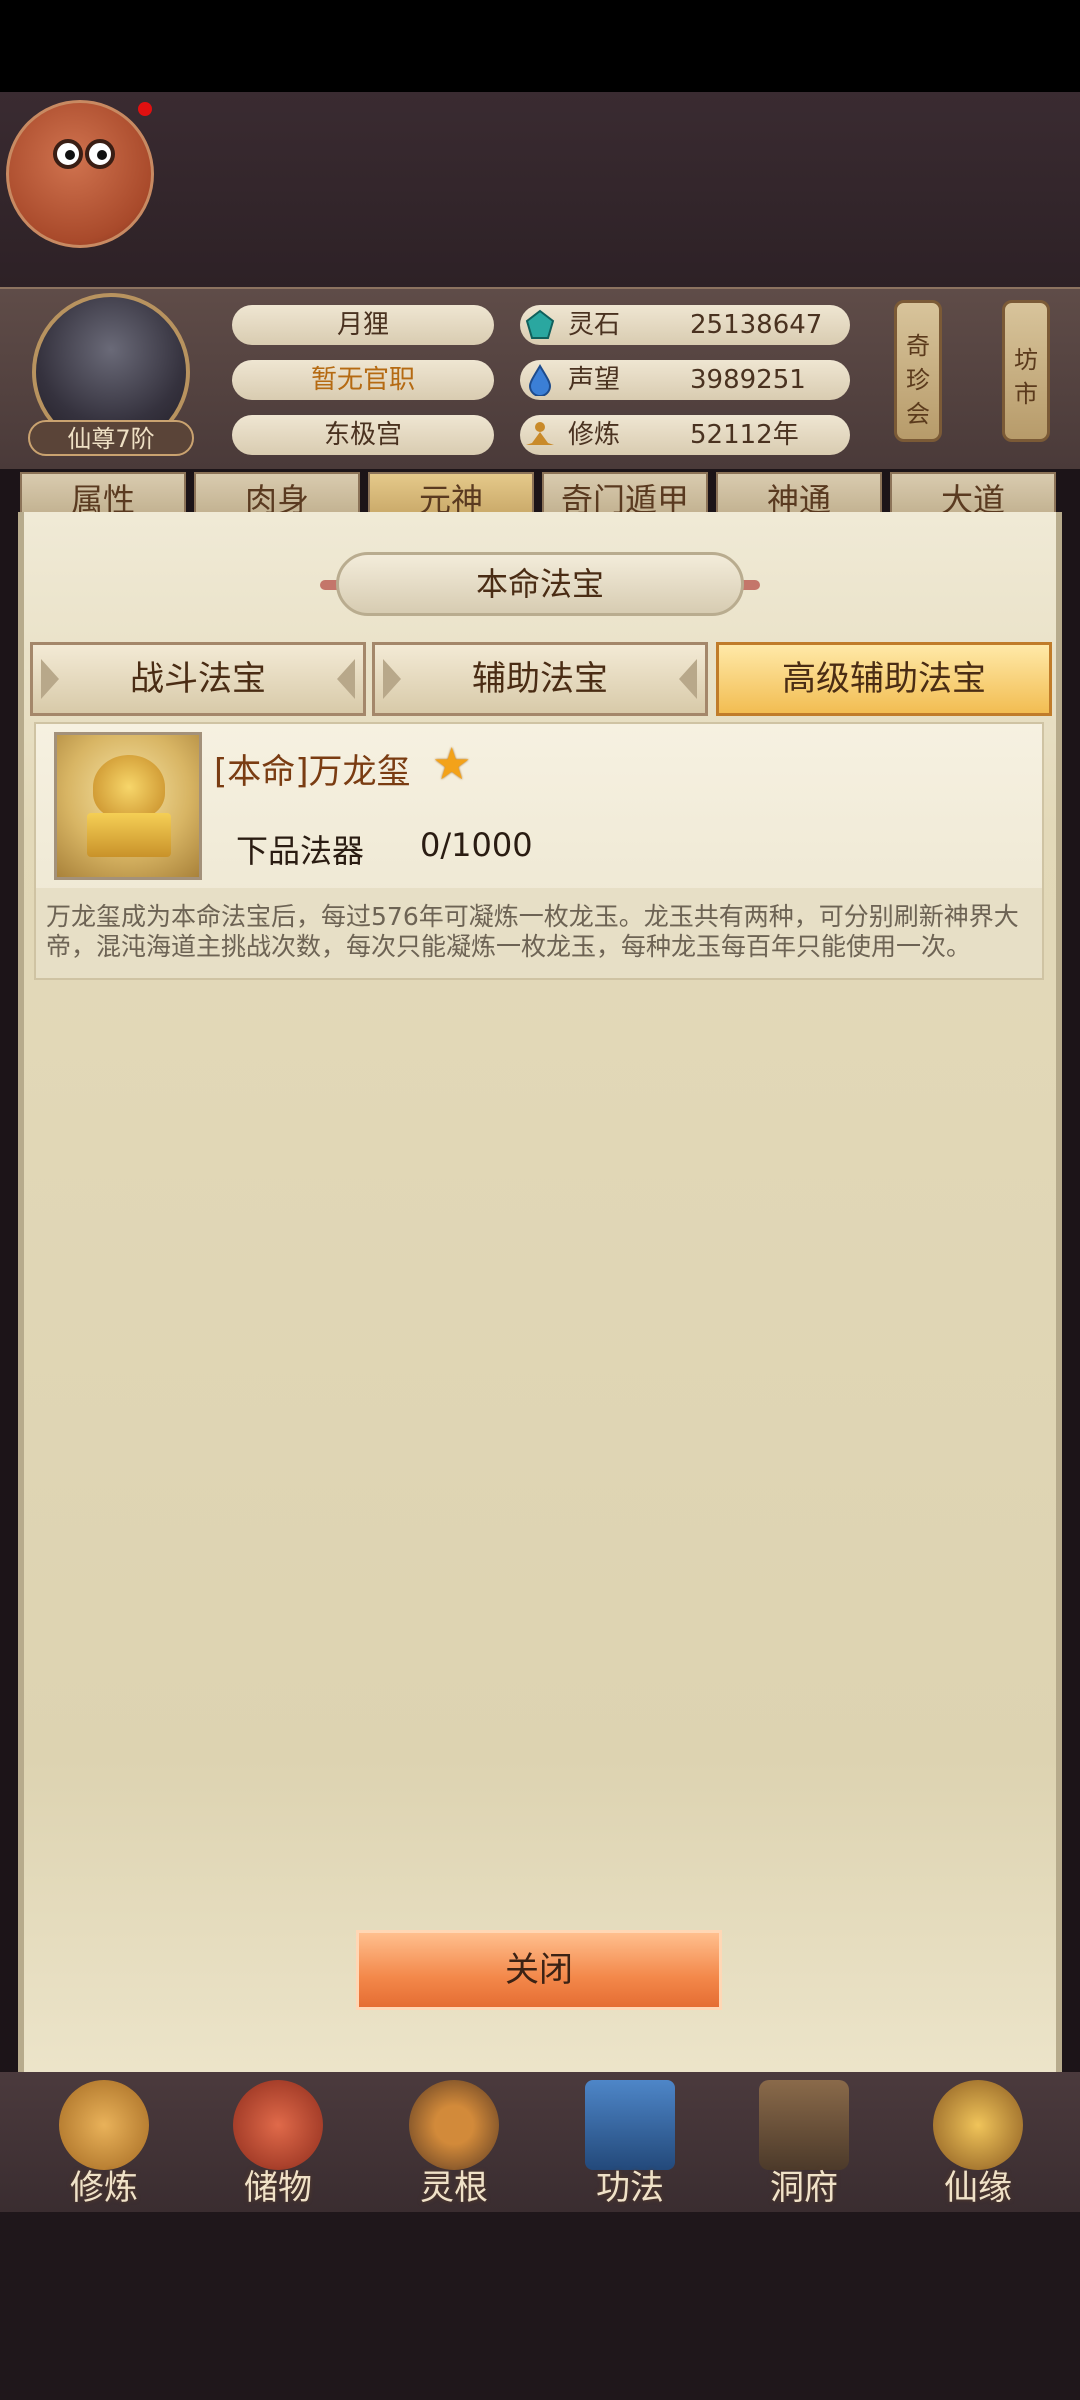 The image size is (1080, 2400). What do you see at coordinates (540, 189) in the screenshot?
I see `top-area` at bounding box center [540, 189].